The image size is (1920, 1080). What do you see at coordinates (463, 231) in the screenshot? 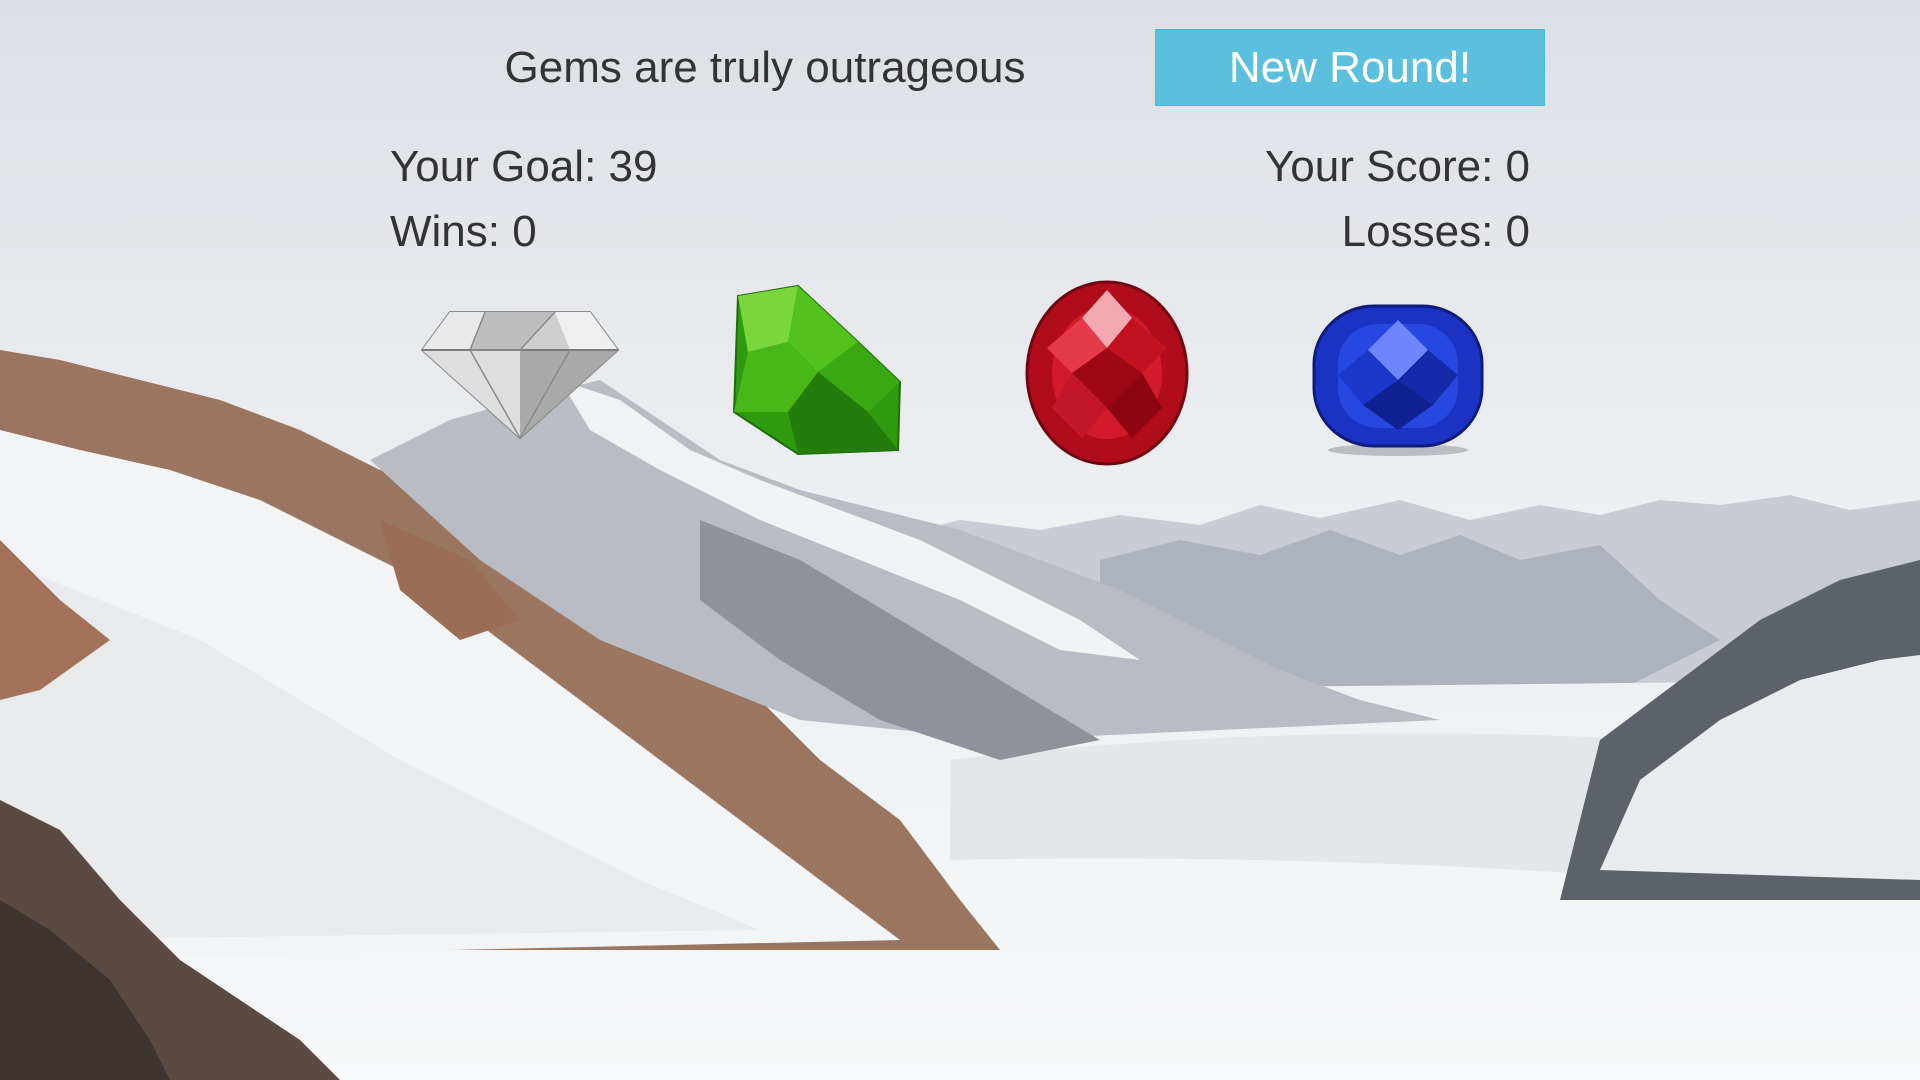
I see `wins-label: Wins: 0` at bounding box center [463, 231].